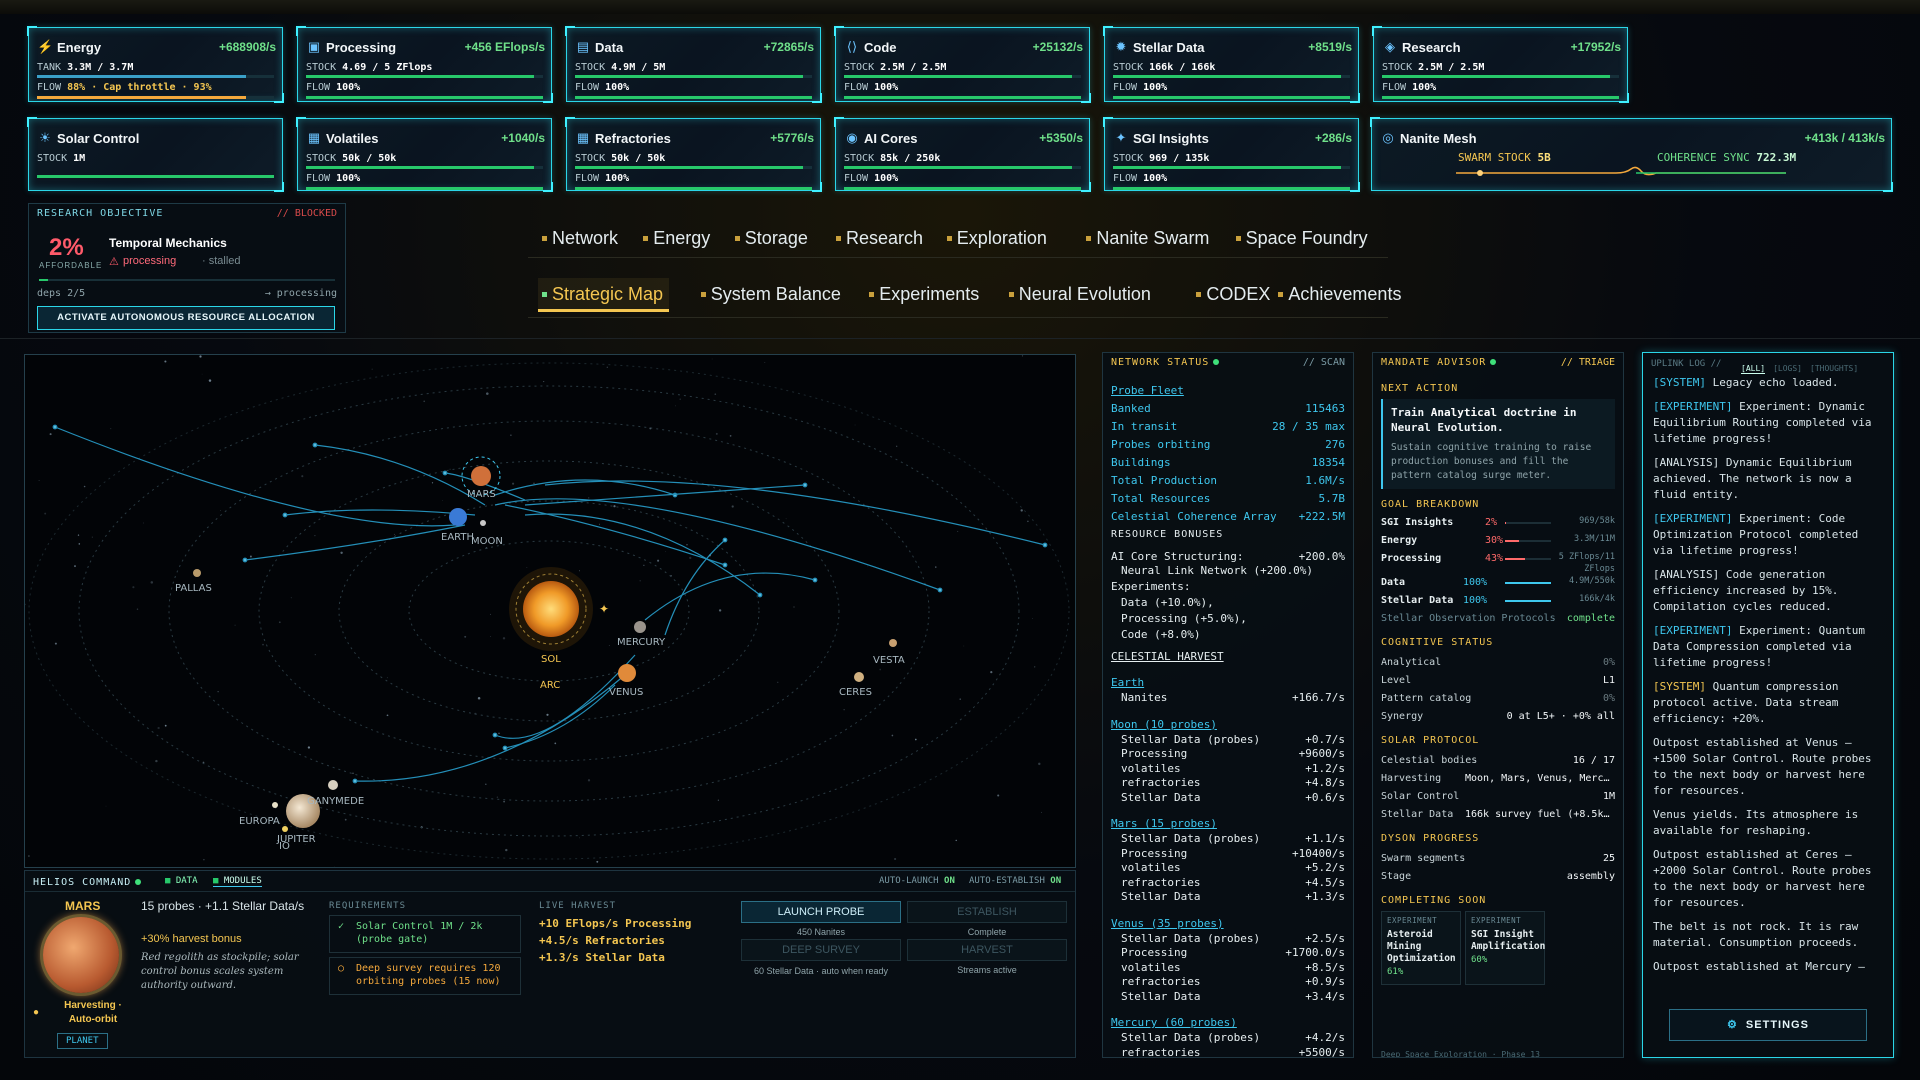 This screenshot has height=1080, width=1920. What do you see at coordinates (285, 829) in the screenshot?
I see `io-planet` at bounding box center [285, 829].